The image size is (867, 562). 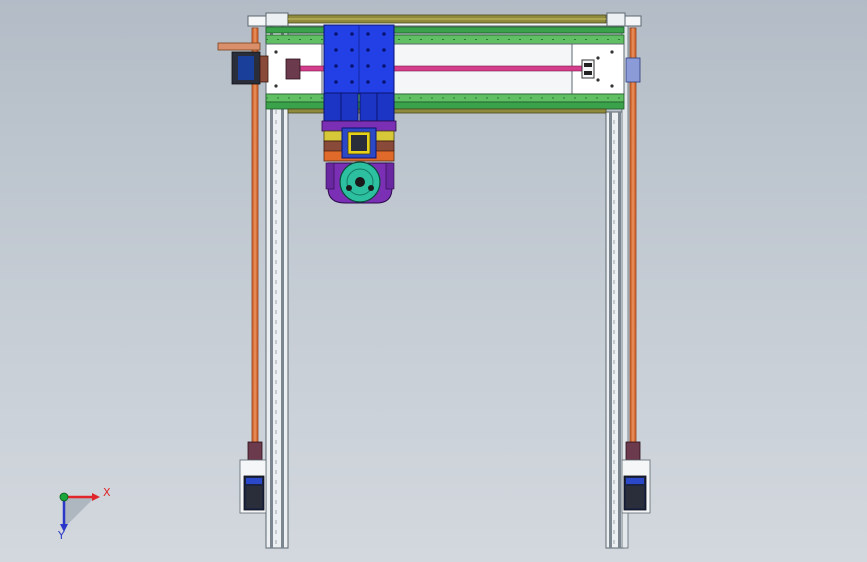 What do you see at coordinates (633, 238) in the screenshot?
I see `right-lead-rod` at bounding box center [633, 238].